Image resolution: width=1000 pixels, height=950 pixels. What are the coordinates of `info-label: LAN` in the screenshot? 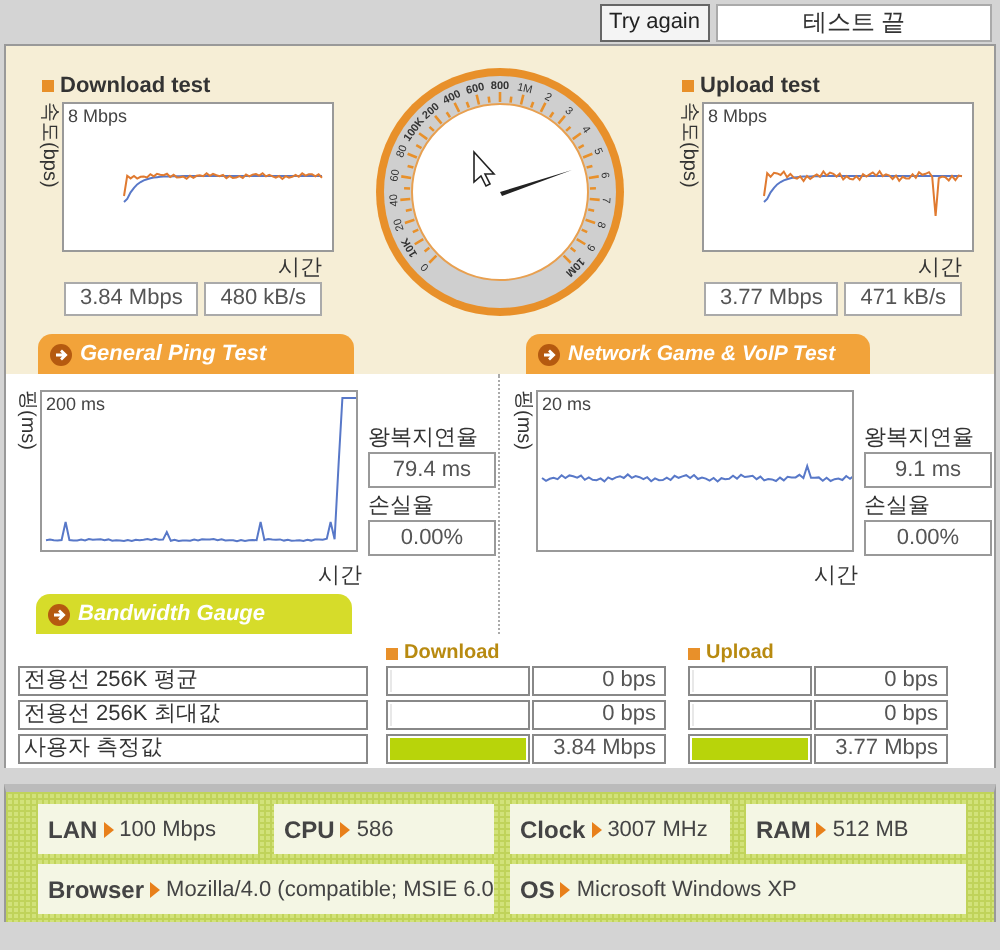 It's located at (73, 829).